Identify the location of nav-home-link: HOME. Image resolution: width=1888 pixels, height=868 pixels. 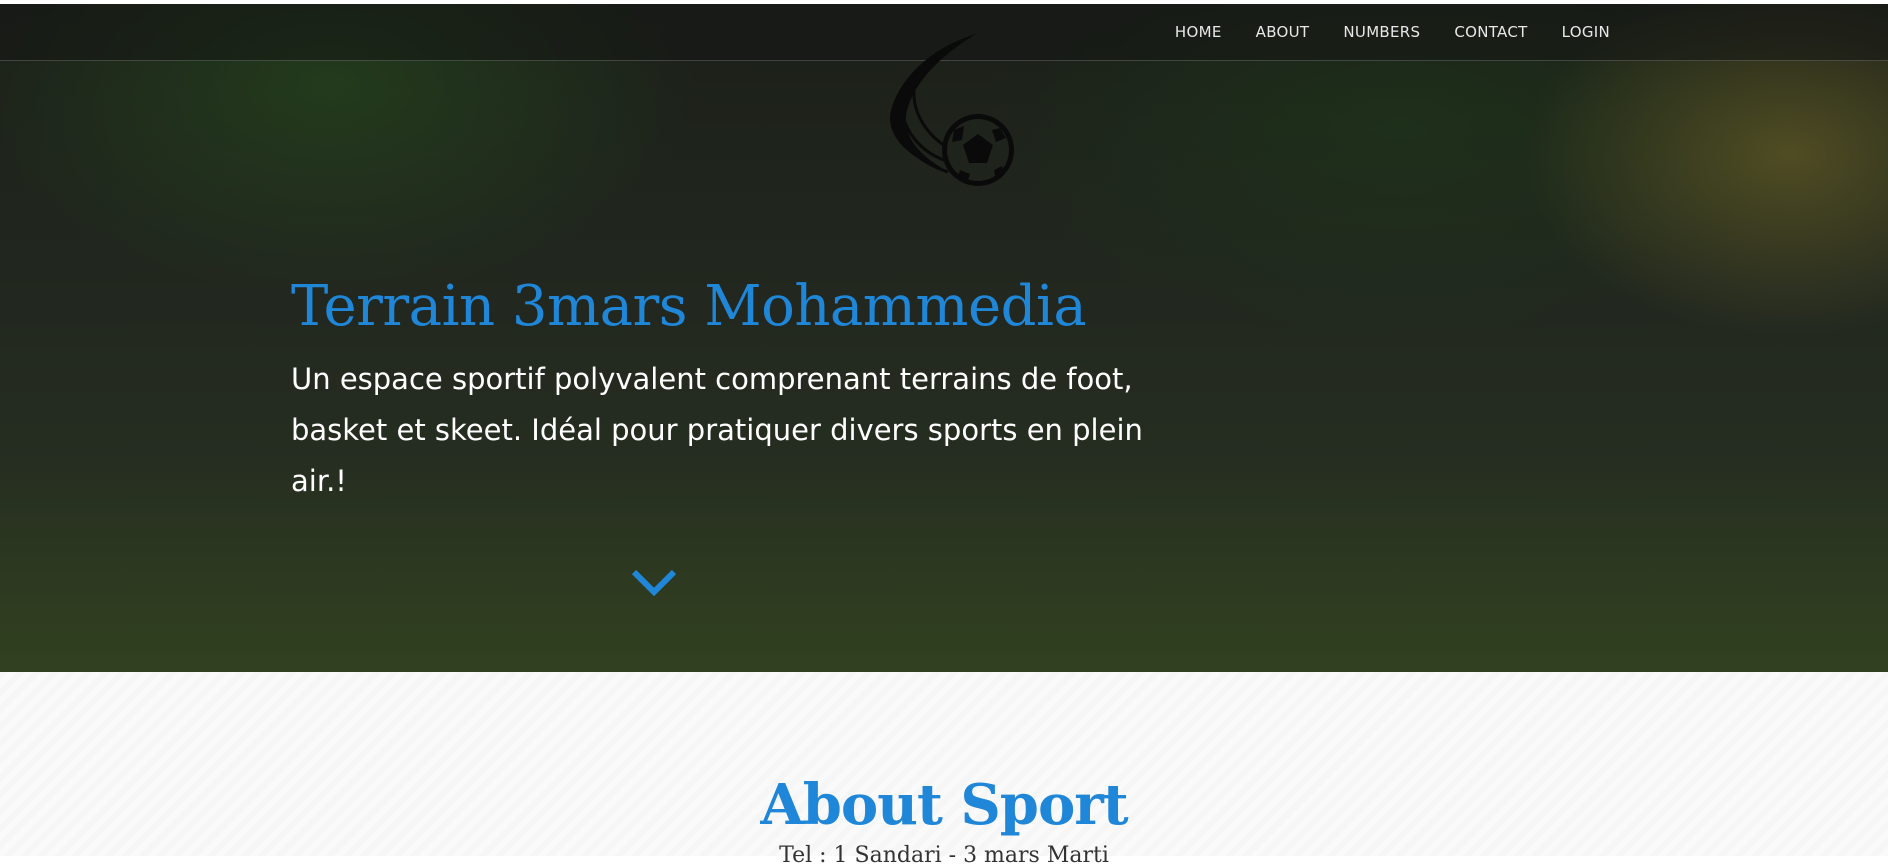
(1198, 32).